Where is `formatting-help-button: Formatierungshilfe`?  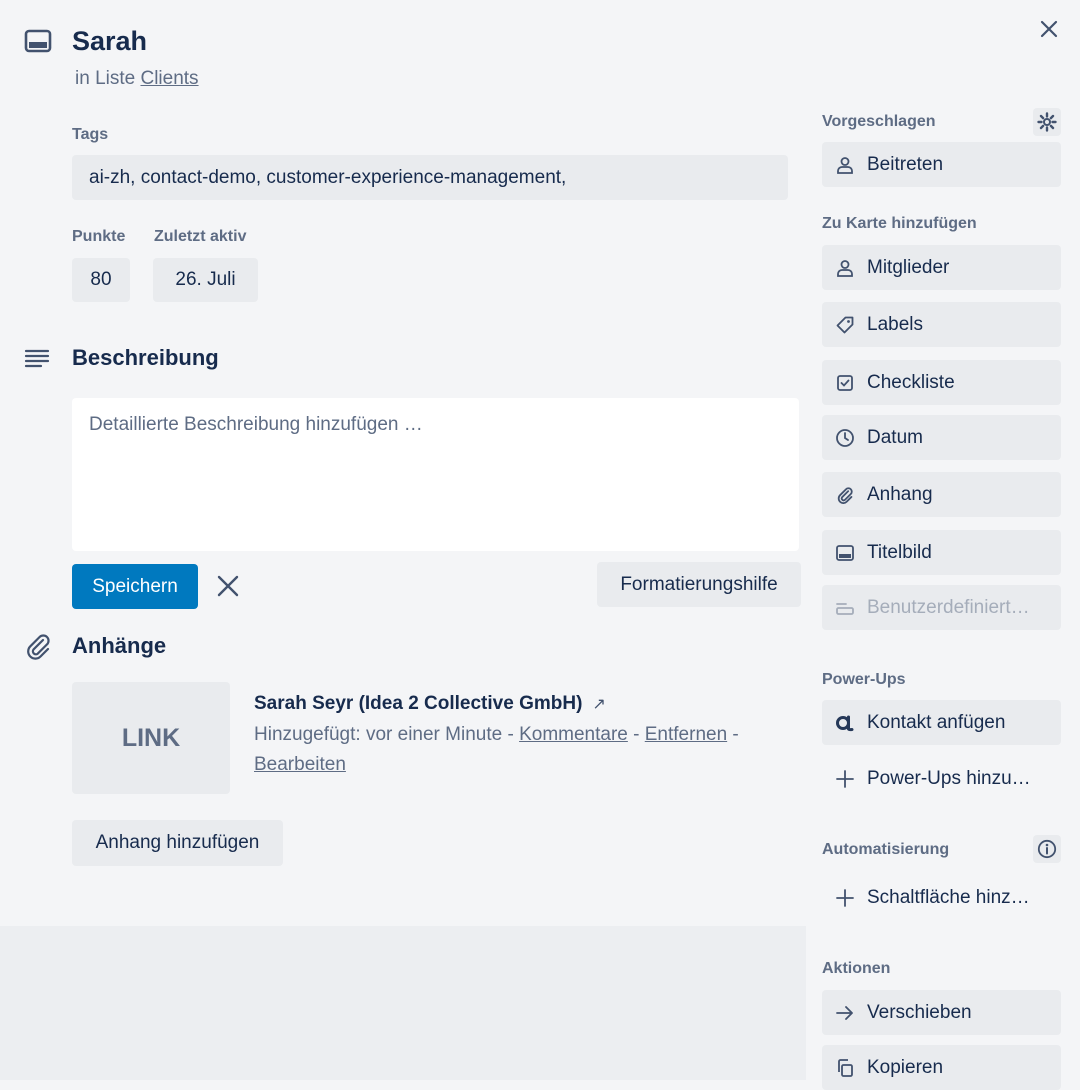 formatting-help-button: Formatierungshilfe is located at coordinates (699, 584).